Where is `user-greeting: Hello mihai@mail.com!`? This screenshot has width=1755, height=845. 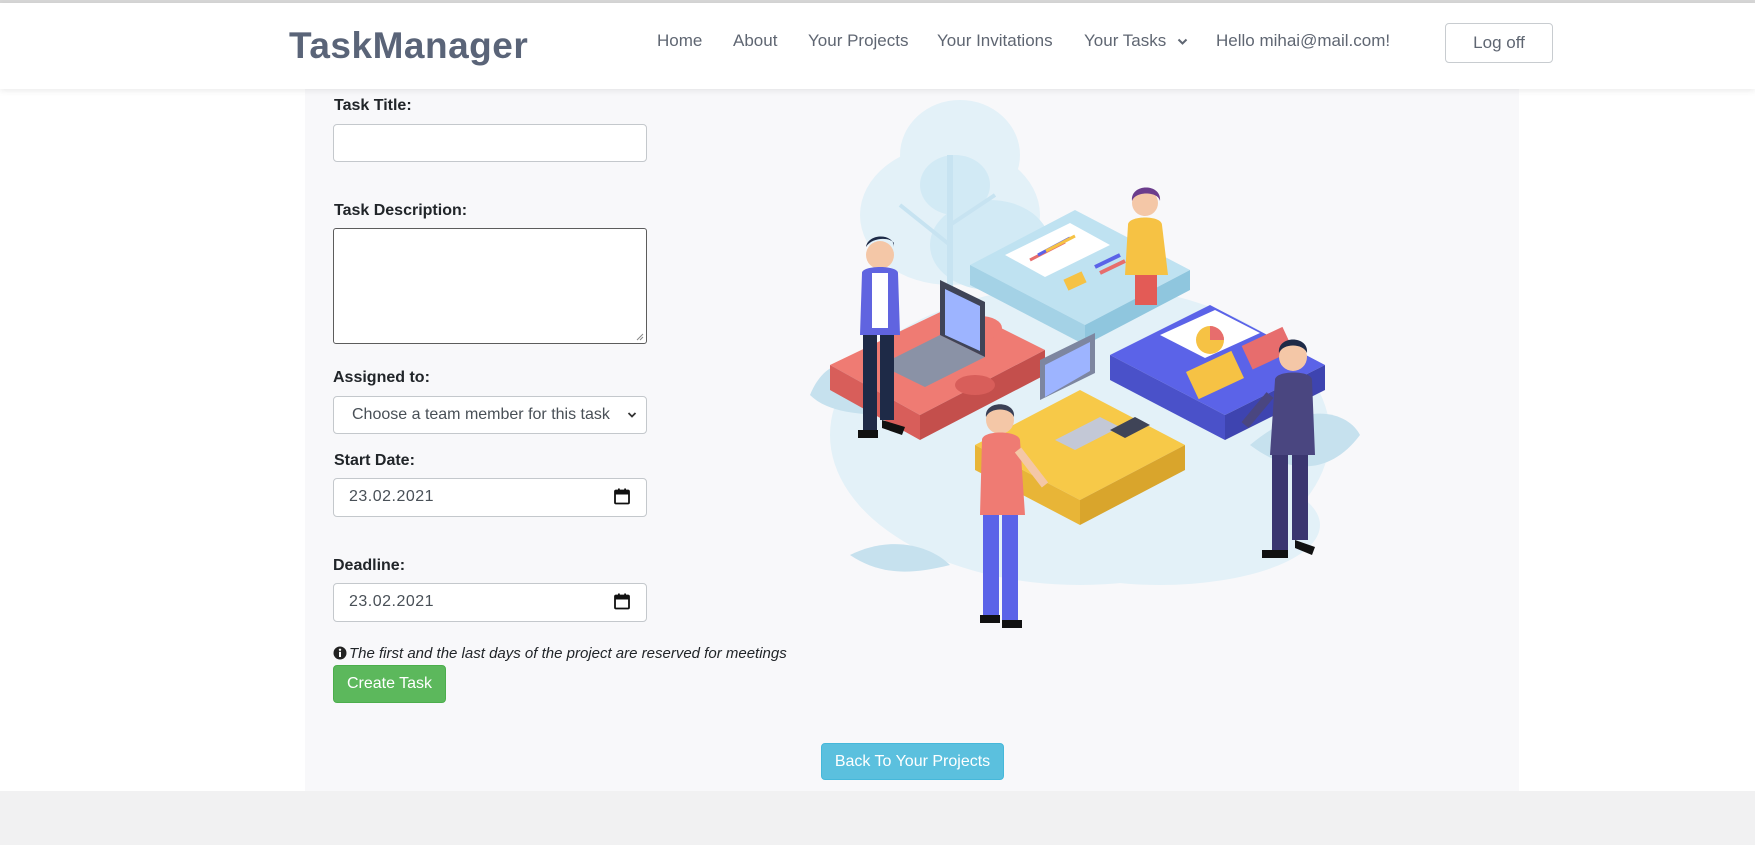
user-greeting: Hello mihai@mail.com! is located at coordinates (1303, 40).